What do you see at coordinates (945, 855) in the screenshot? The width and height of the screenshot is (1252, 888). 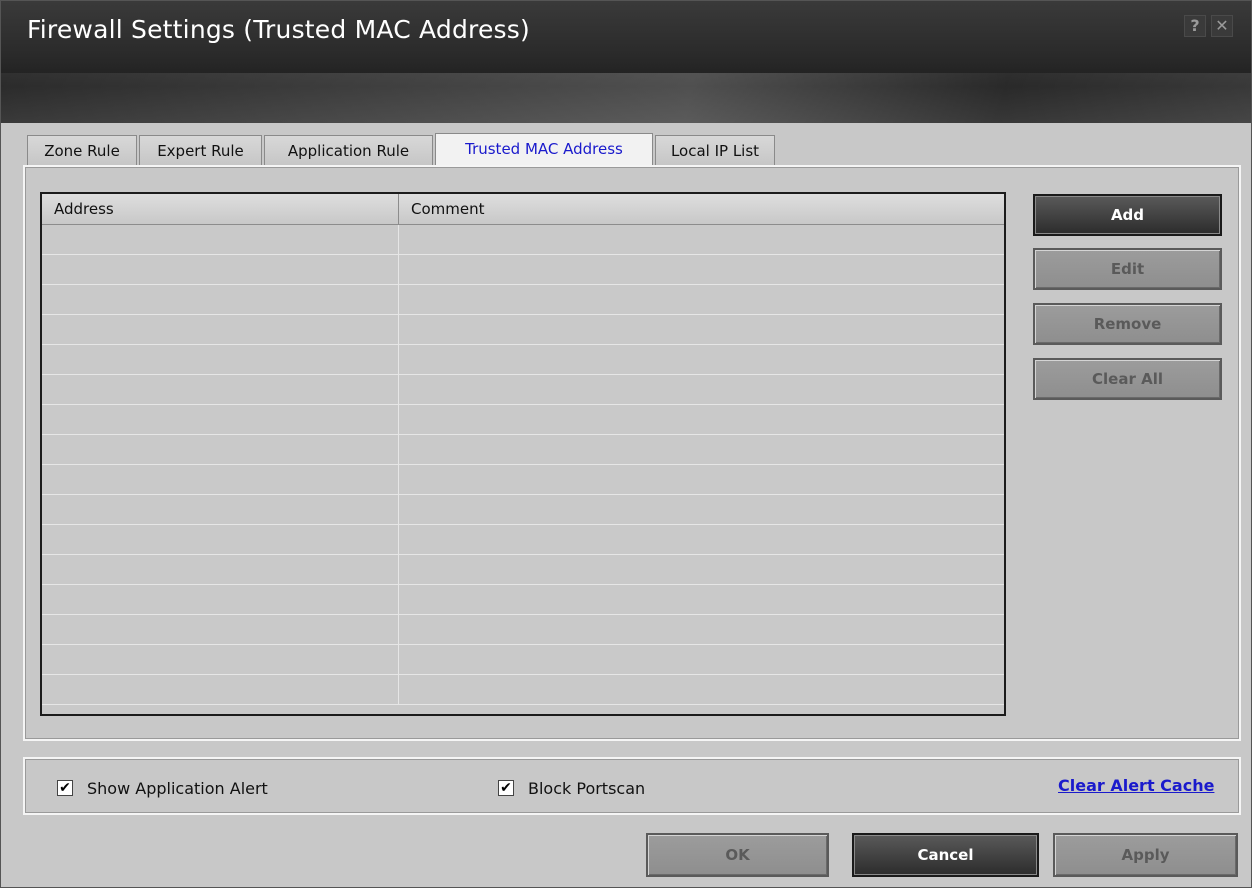 I see `cancel-button: Cancel` at bounding box center [945, 855].